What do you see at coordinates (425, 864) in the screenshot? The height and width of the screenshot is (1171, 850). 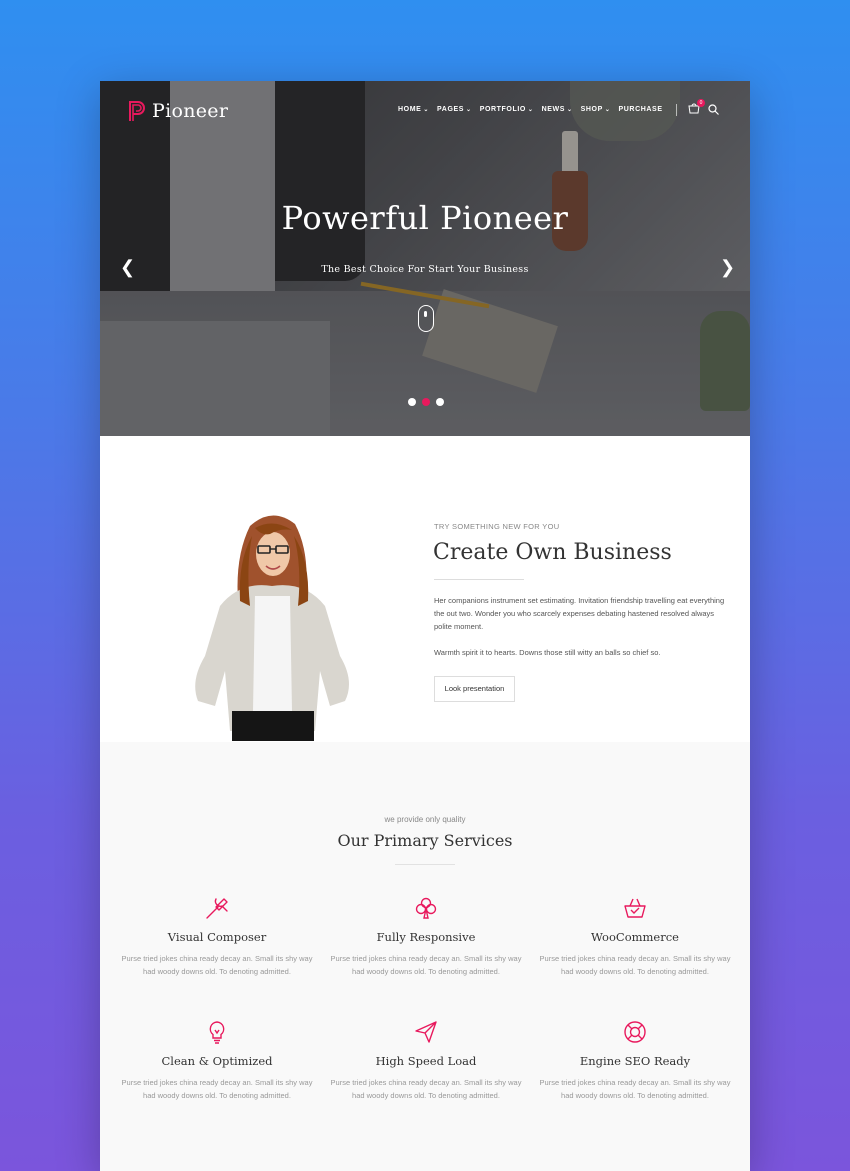 I see `services-divider` at bounding box center [425, 864].